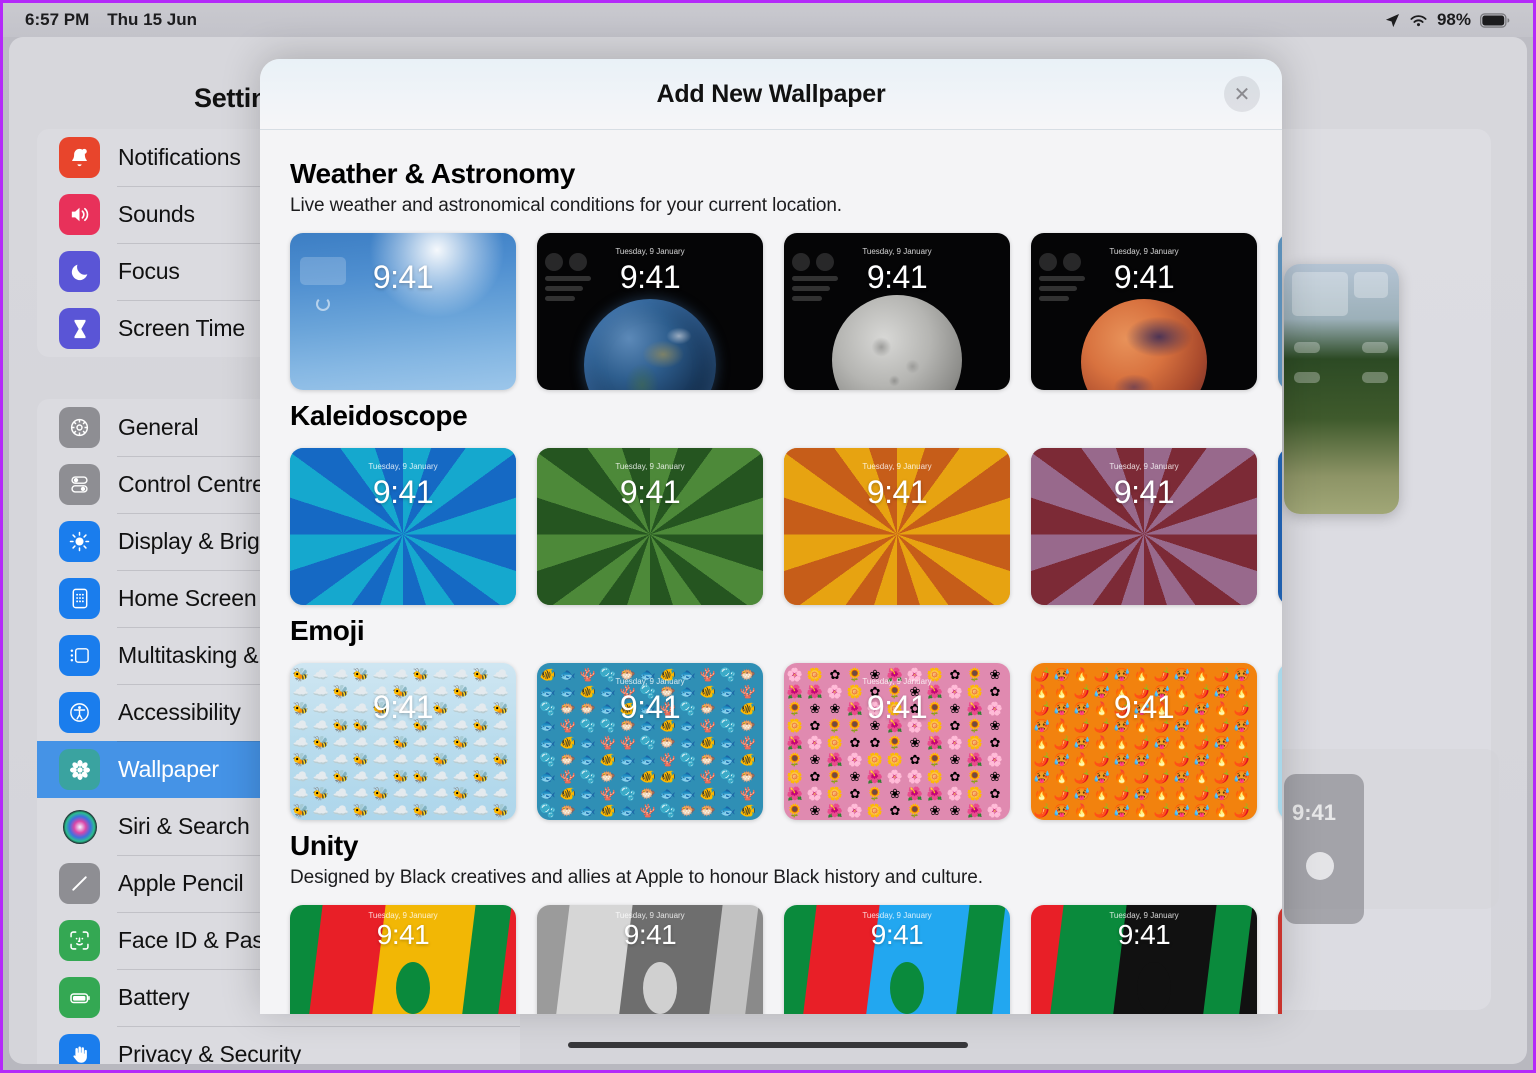 The height and width of the screenshot is (1073, 1536). What do you see at coordinates (79, 1049) in the screenshot?
I see `hand-icon` at bounding box center [79, 1049].